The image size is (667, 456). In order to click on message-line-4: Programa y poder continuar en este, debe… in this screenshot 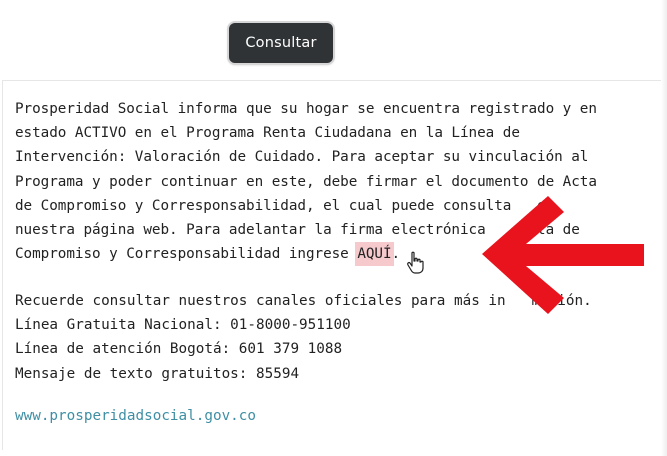, I will do `click(306, 181)`.